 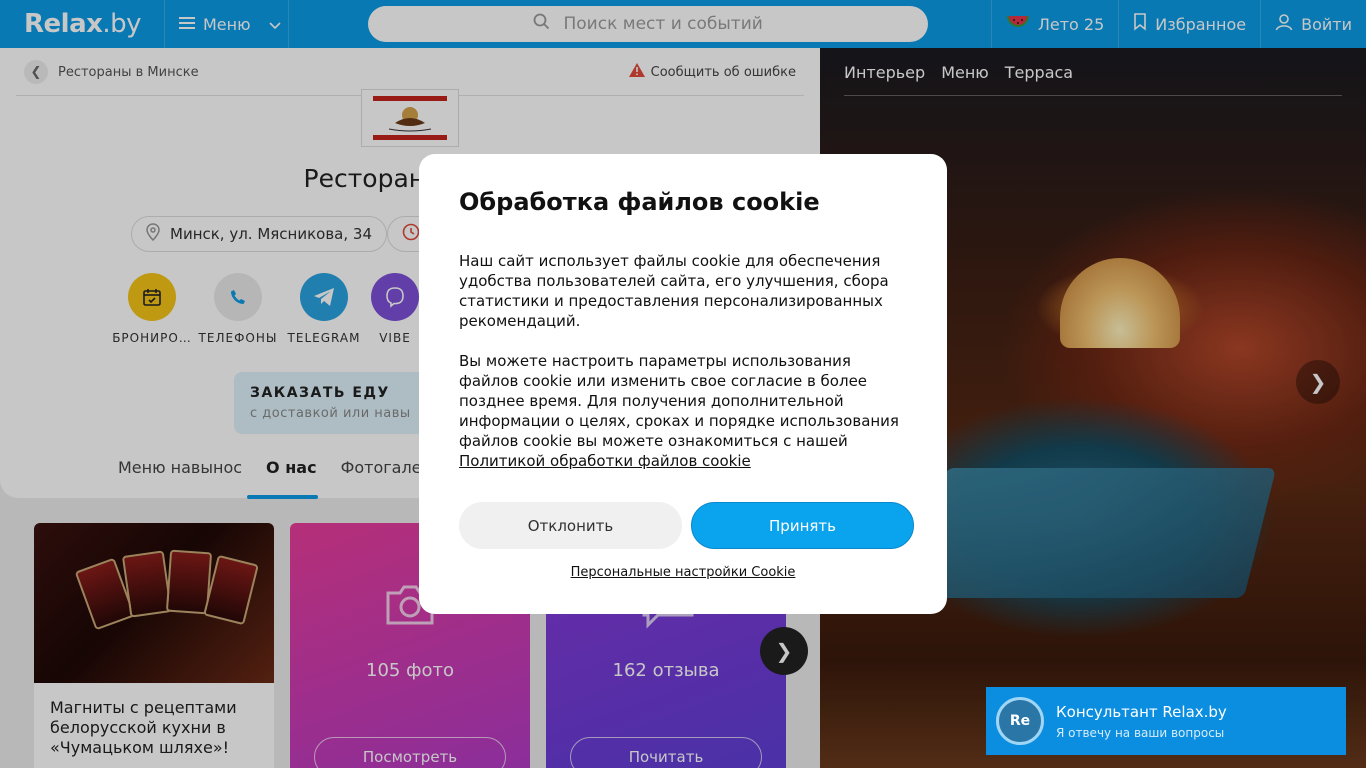 What do you see at coordinates (570, 525) in the screenshot?
I see `decline-button: Отклонить` at bounding box center [570, 525].